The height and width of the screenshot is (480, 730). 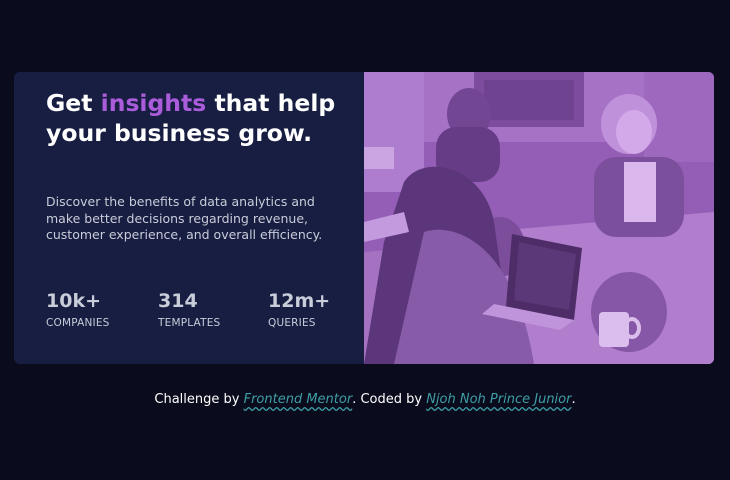 What do you see at coordinates (199, 399) in the screenshot?
I see `footer-prefix: Challenge by` at bounding box center [199, 399].